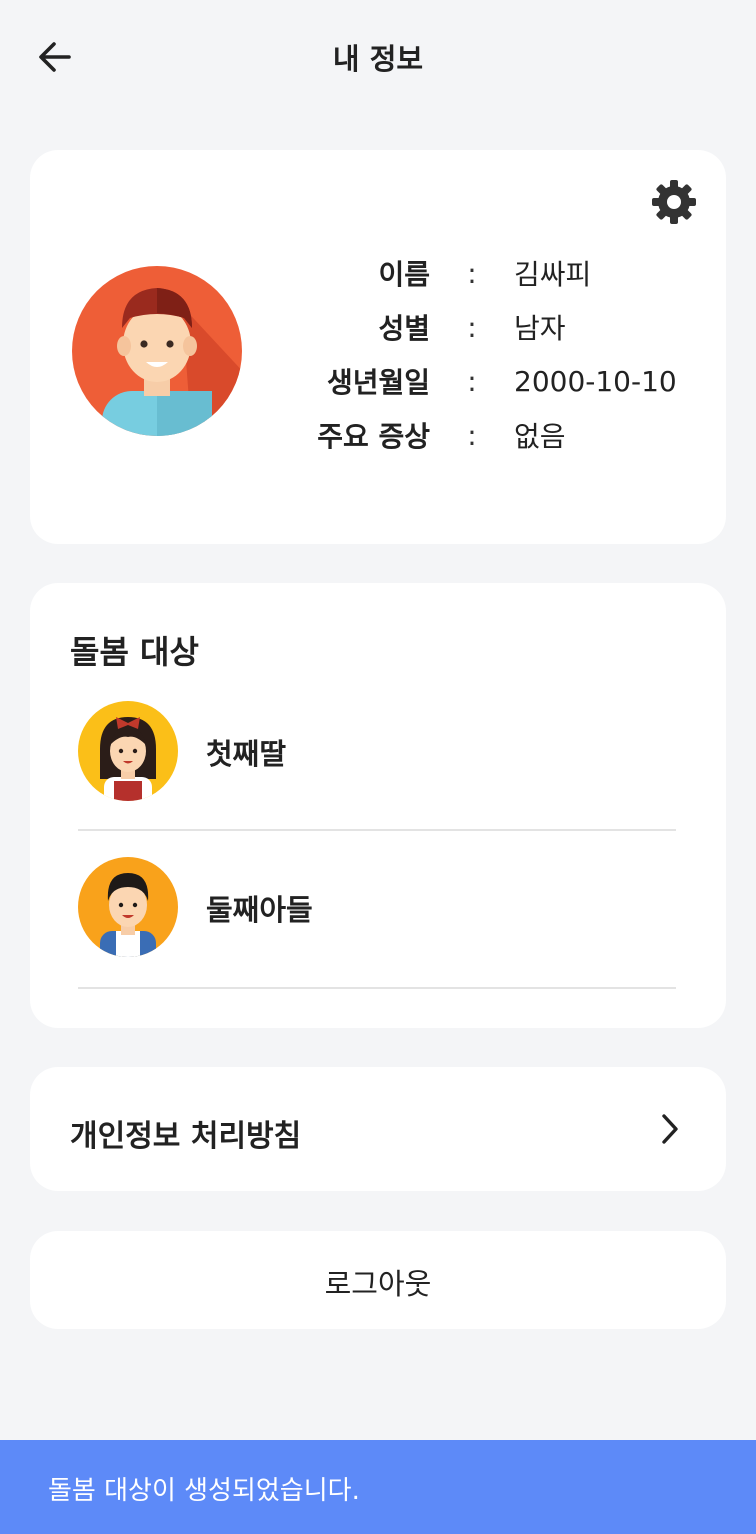  What do you see at coordinates (378, 59) in the screenshot?
I see `page-title: 내 정보` at bounding box center [378, 59].